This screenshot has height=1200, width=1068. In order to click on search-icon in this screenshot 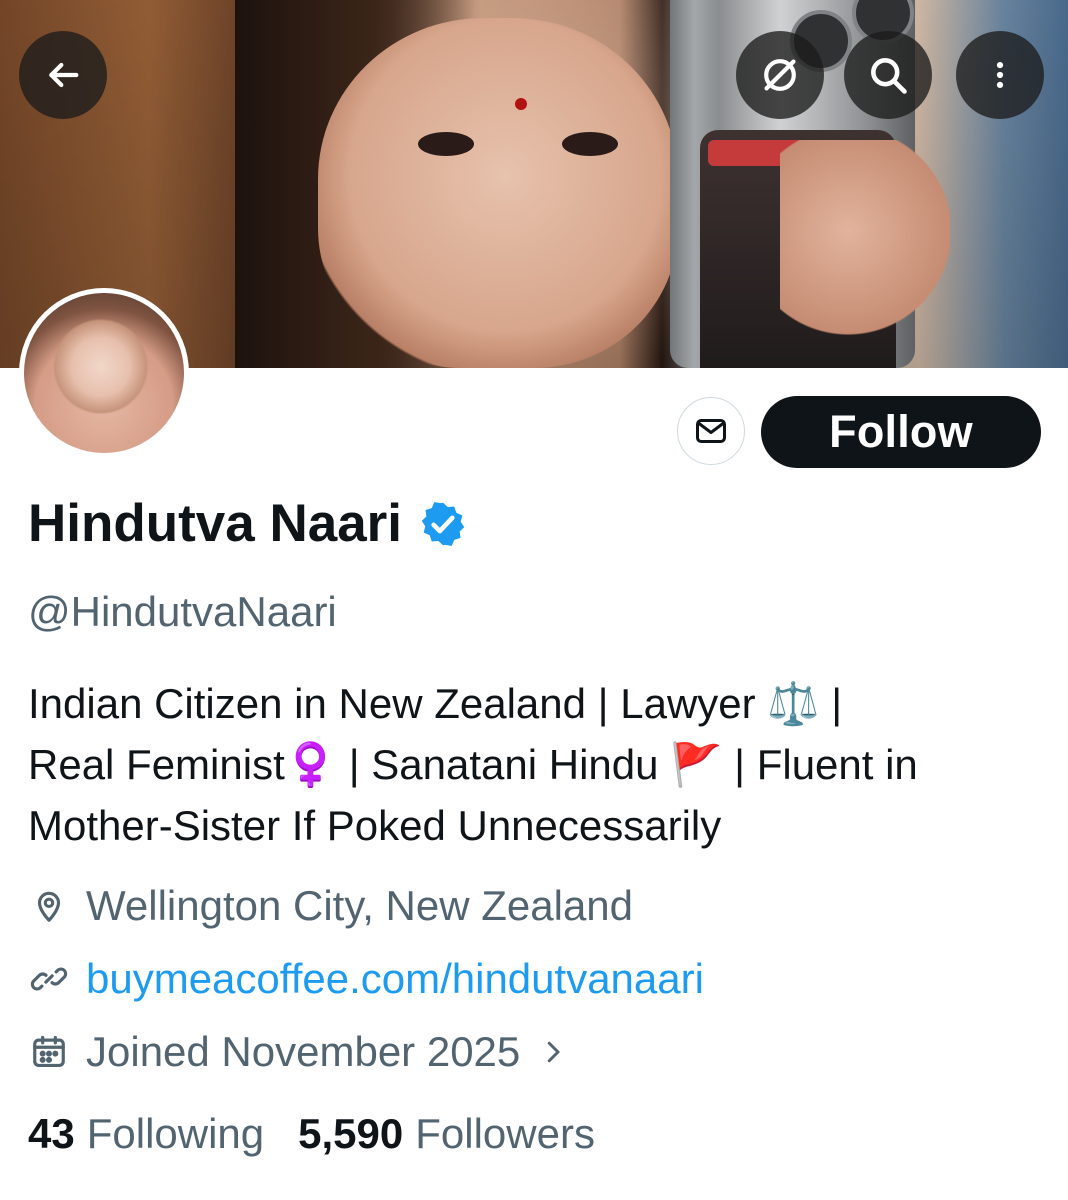, I will do `click(889, 76)`.